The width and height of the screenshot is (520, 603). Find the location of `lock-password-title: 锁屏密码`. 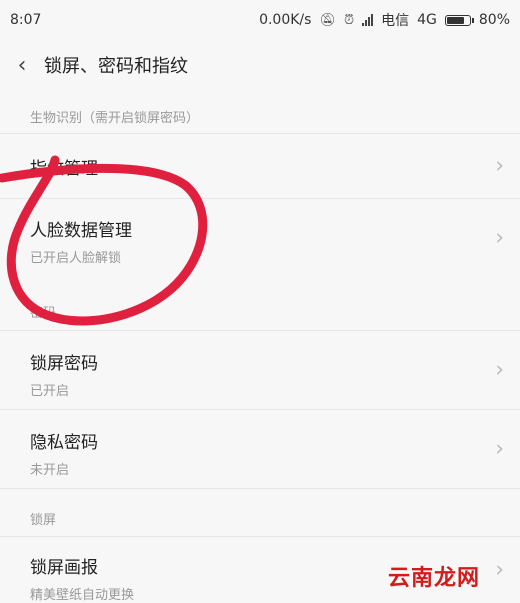

lock-password-title: 锁屏密码 is located at coordinates (64, 364).